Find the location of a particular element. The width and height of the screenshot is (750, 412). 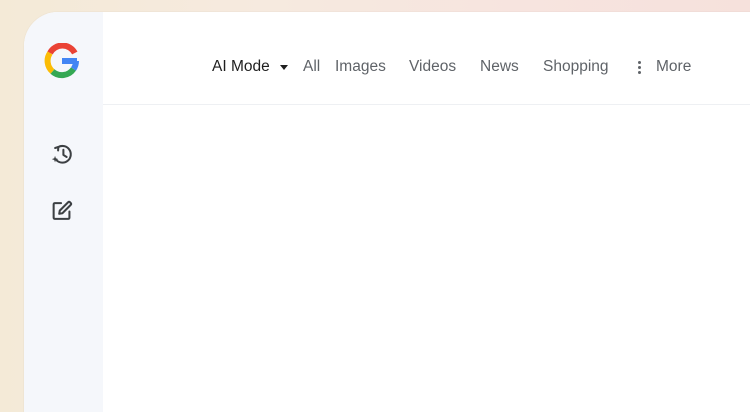

history-button is located at coordinates (62, 154).